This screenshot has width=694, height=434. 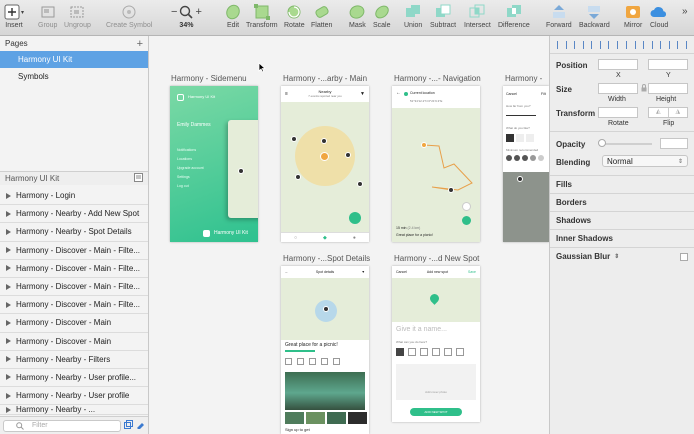 I want to click on union-button: Union, so click(x=413, y=16).